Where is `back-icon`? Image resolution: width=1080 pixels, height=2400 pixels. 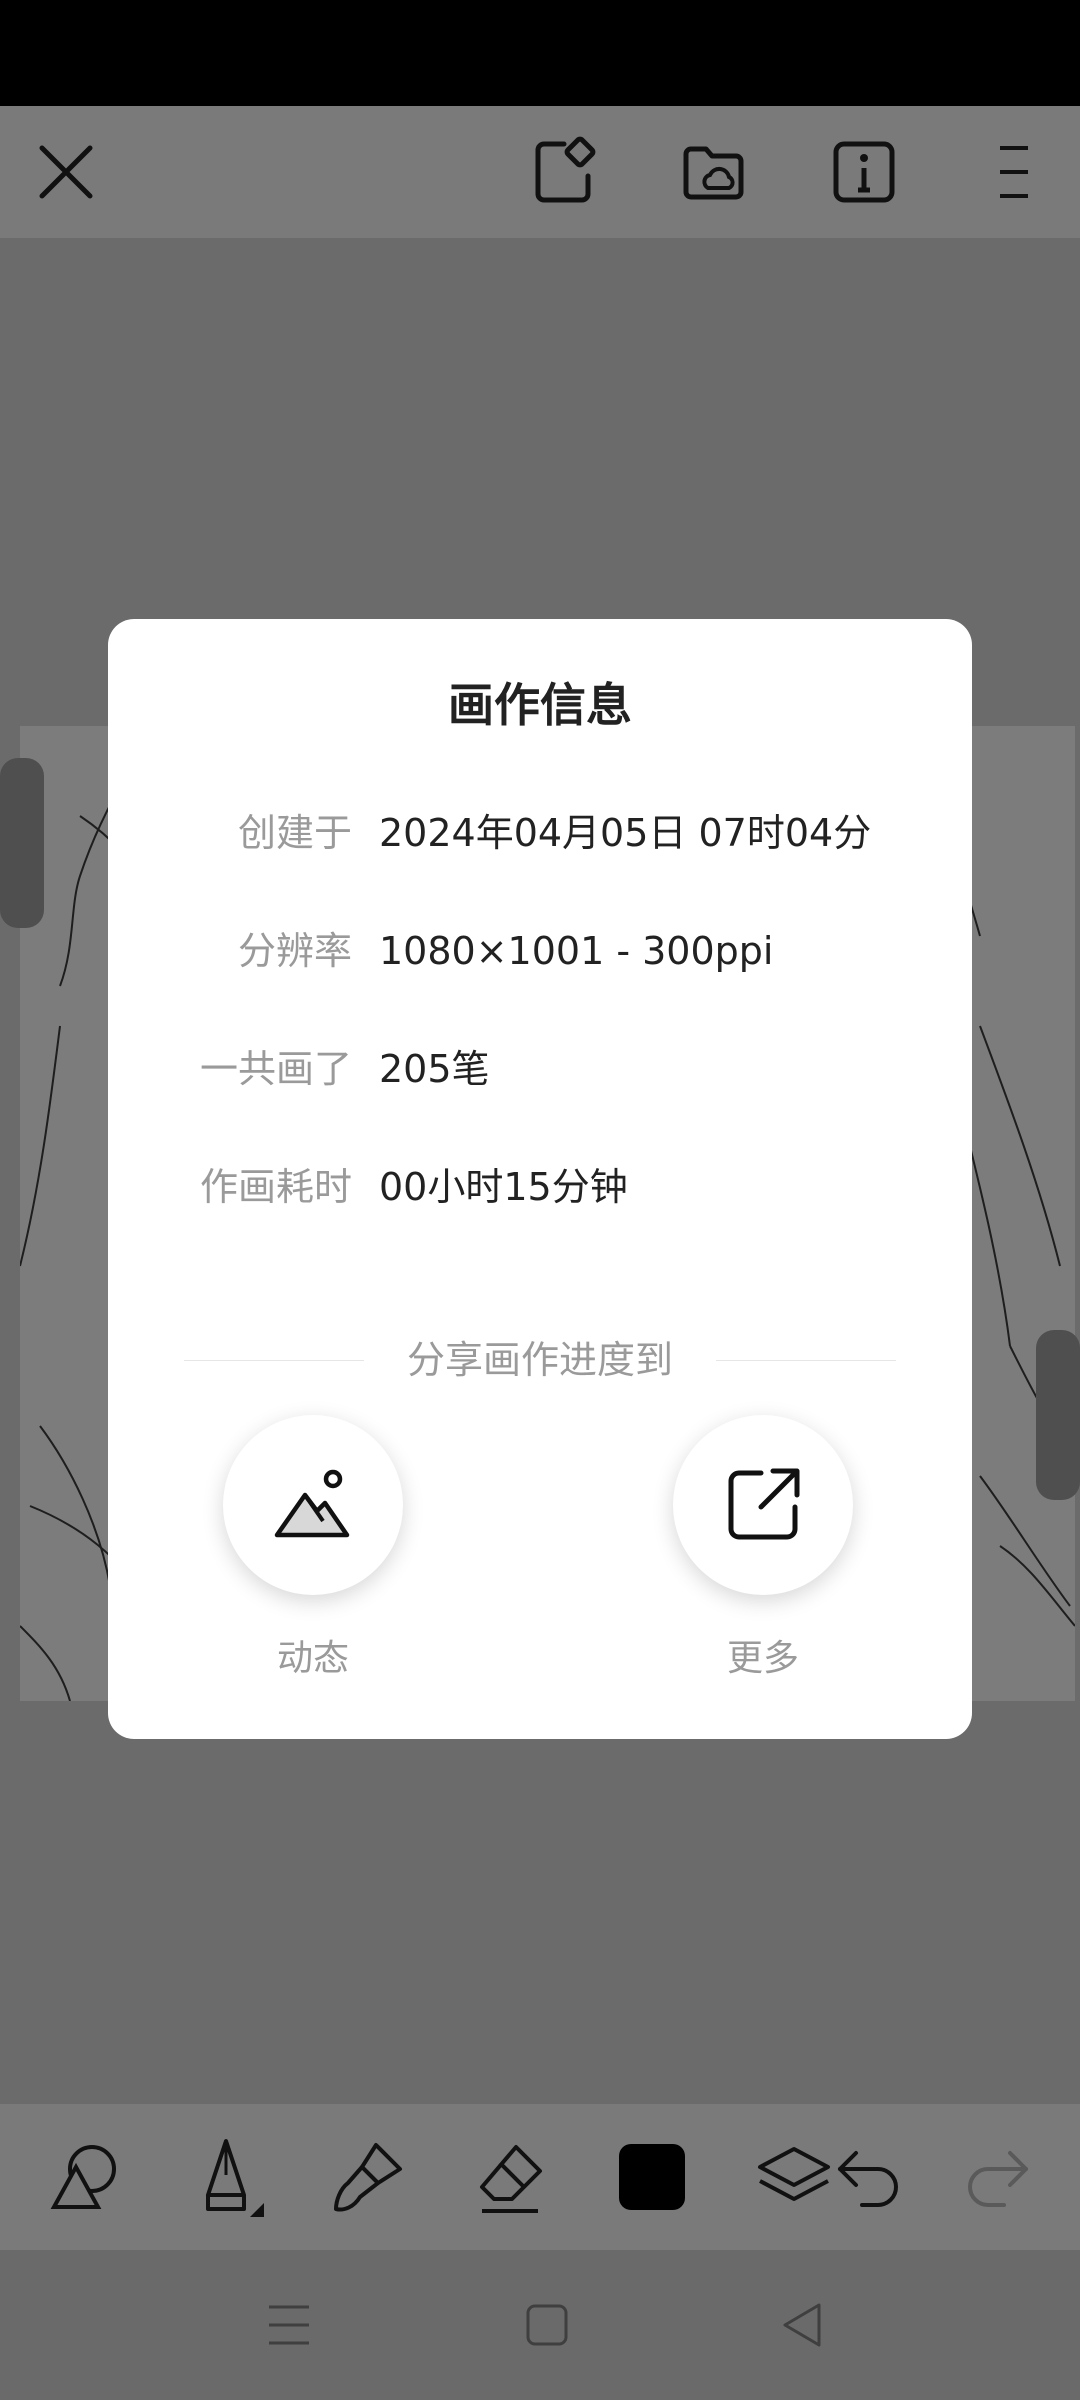 back-icon is located at coordinates (802, 2325).